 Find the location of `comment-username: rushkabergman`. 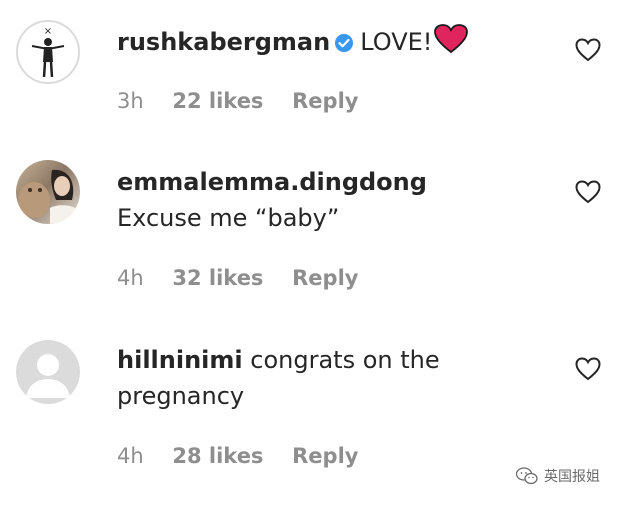

comment-username: rushkabergman is located at coordinates (223, 42).